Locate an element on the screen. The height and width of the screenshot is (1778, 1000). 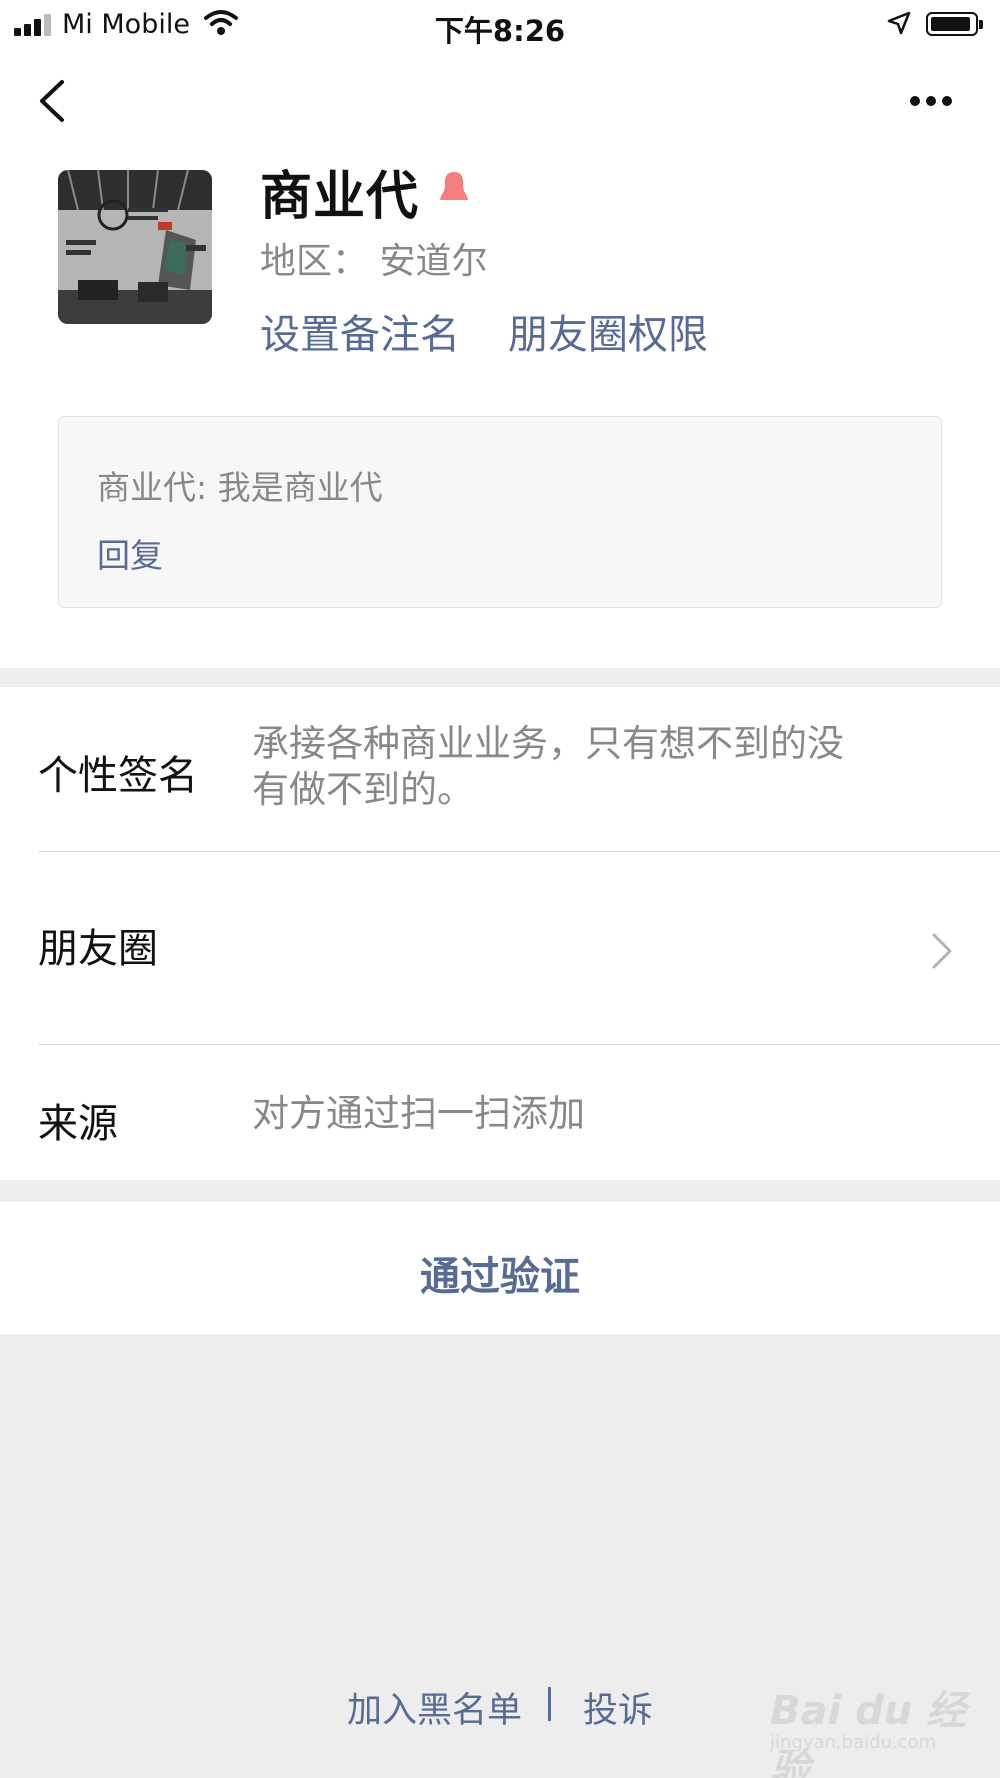
chevron-right-icon is located at coordinates (942, 951).